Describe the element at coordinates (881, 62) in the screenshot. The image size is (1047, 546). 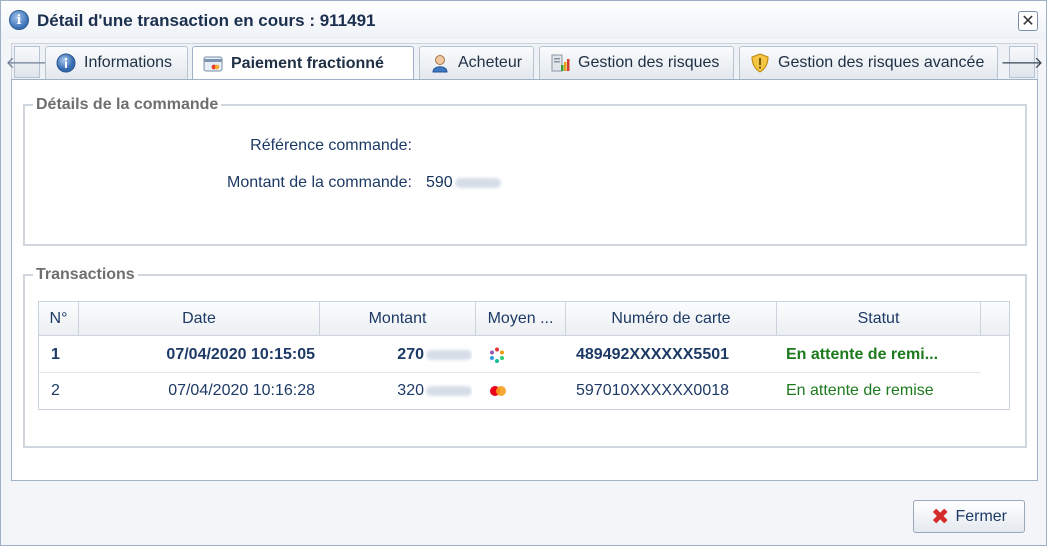
I see `tab-label: Gestion des risques avancée` at that location.